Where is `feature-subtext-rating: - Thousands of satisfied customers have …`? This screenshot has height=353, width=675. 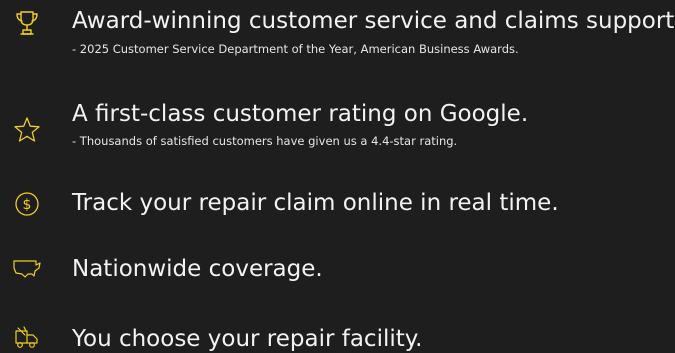
feature-subtext-rating: - Thousands of satisfied customers have … is located at coordinates (265, 141).